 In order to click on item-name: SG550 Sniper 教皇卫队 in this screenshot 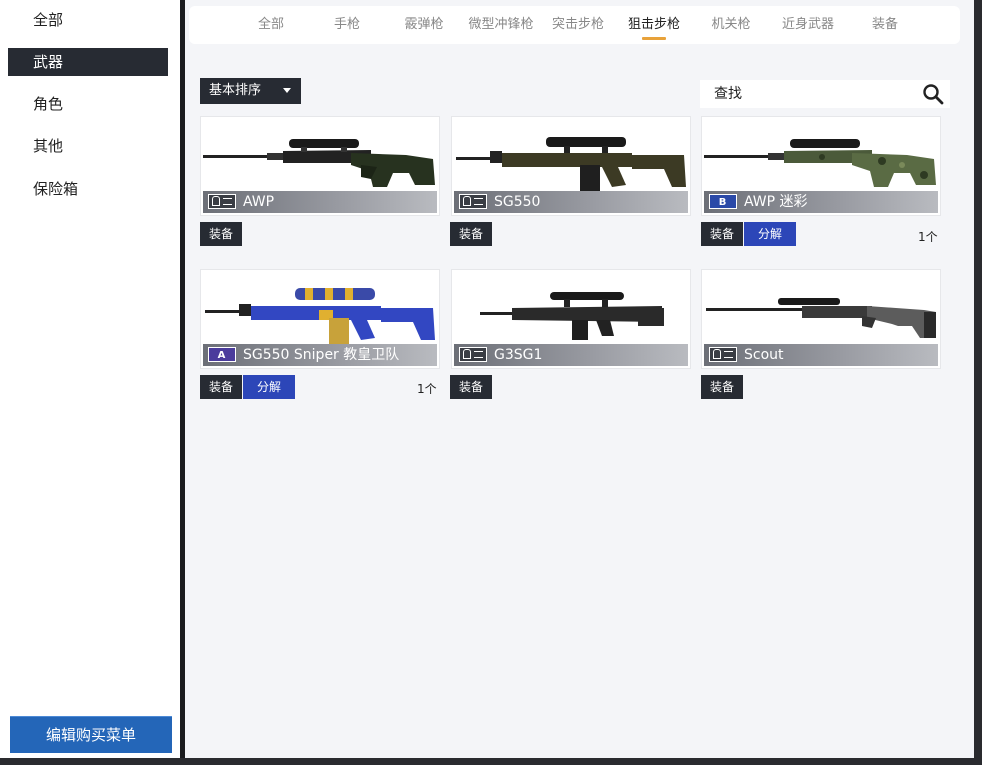, I will do `click(321, 355)`.